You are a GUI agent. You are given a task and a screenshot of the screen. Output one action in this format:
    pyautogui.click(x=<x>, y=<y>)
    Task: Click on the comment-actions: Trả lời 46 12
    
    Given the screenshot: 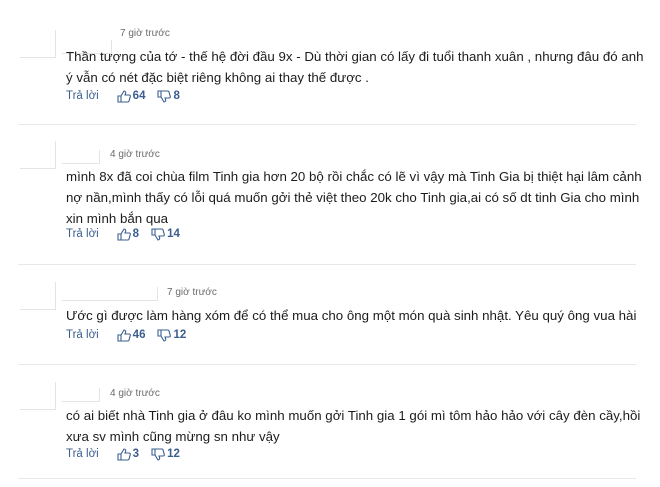 What is the action you would take?
    pyautogui.click(x=132, y=335)
    